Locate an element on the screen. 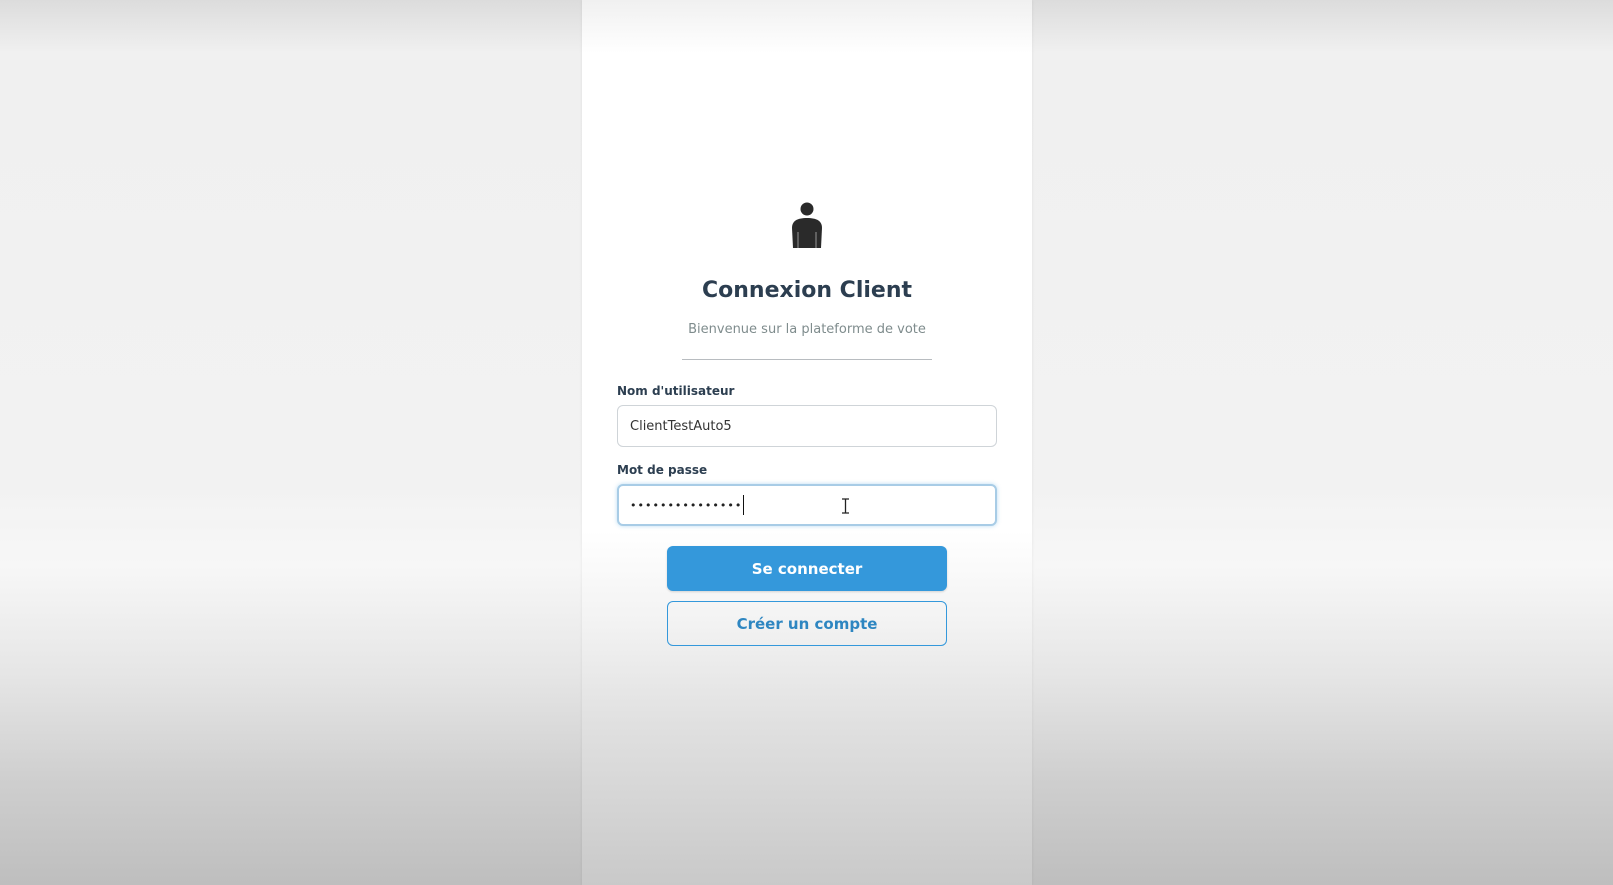 The height and width of the screenshot is (885, 1613). user-icon is located at coordinates (807, 225).